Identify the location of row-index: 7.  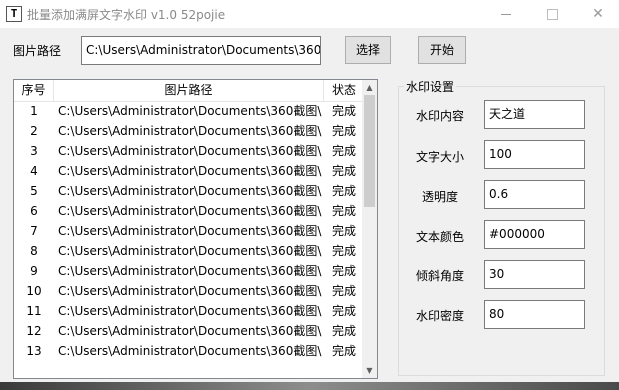
(34, 231).